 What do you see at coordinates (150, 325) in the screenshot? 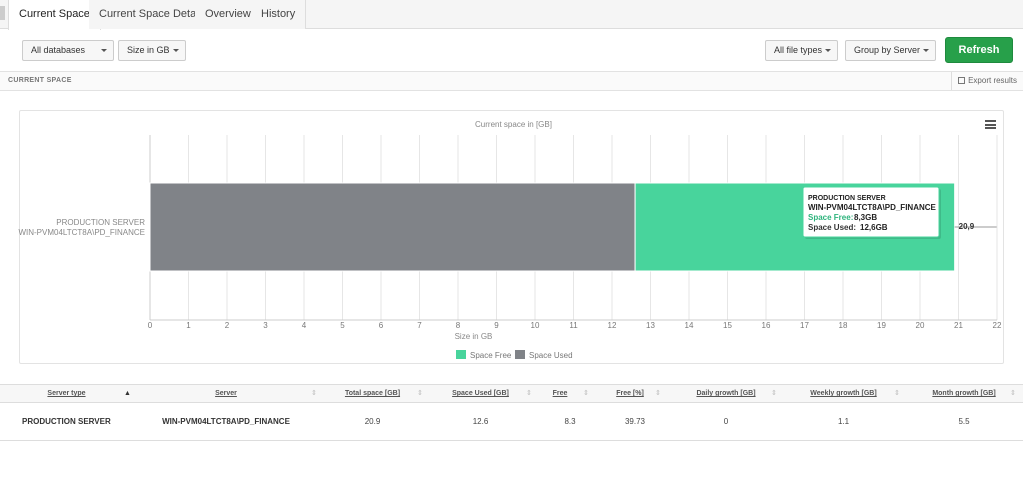
I see `x-tick-label: 0` at bounding box center [150, 325].